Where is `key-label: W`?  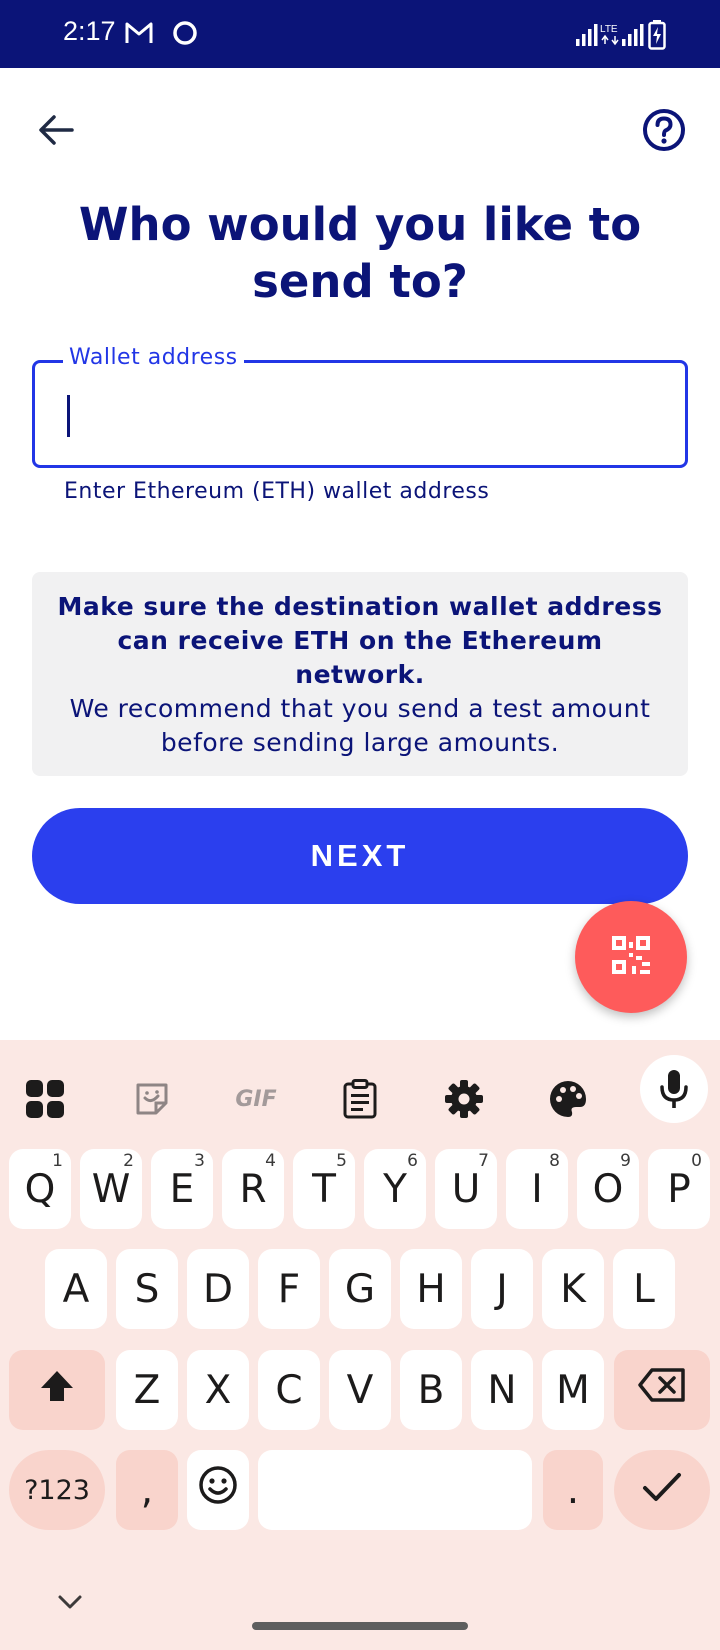 key-label: W is located at coordinates (111, 1189).